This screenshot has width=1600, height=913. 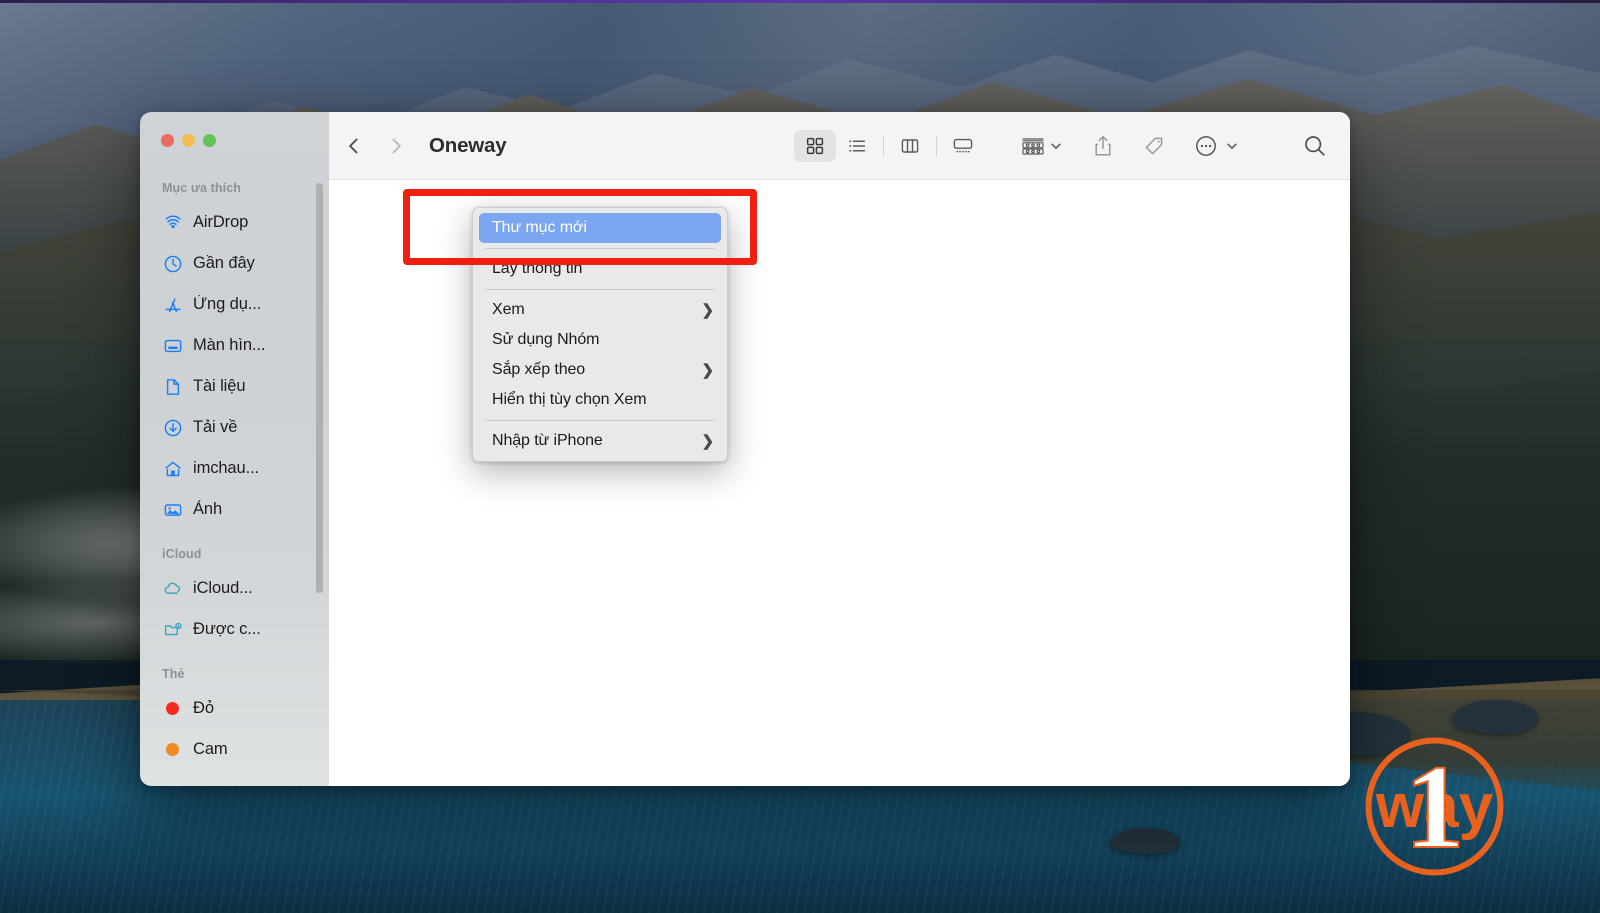 I want to click on sidebar-item-photos: Ảnh, so click(x=234, y=509).